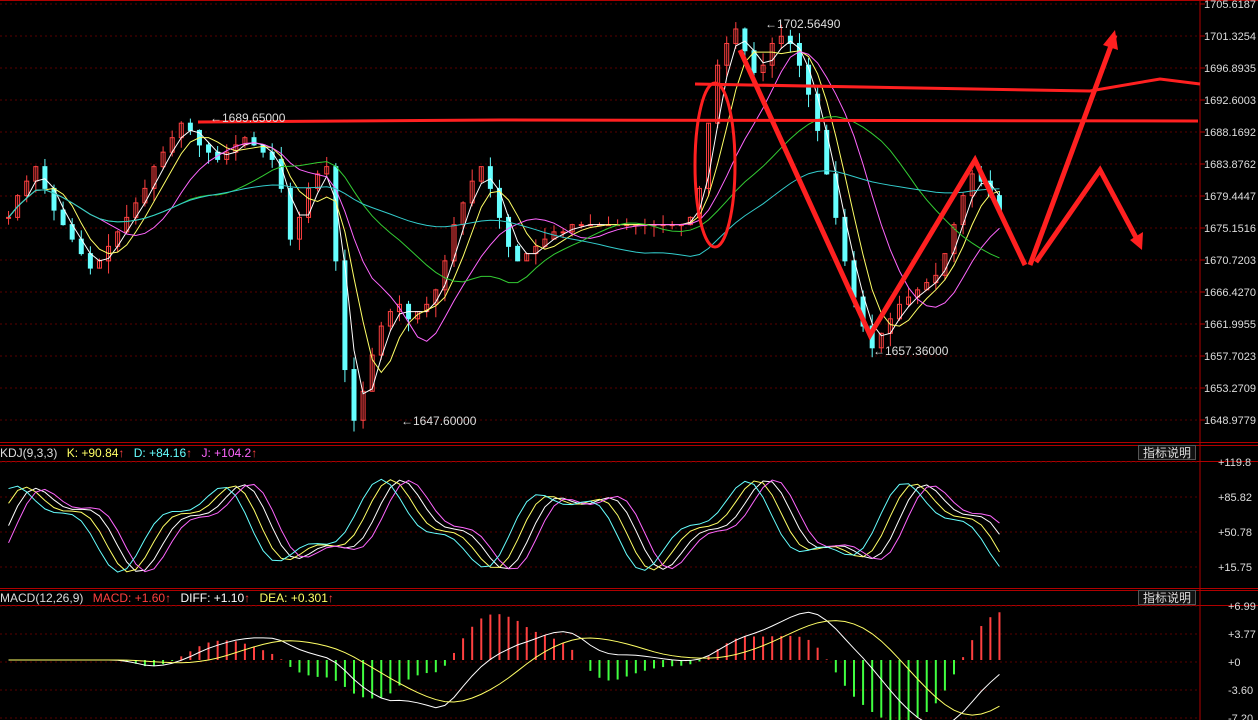  I want to click on price-extreme-label: ←1647.60000, so click(439, 421).